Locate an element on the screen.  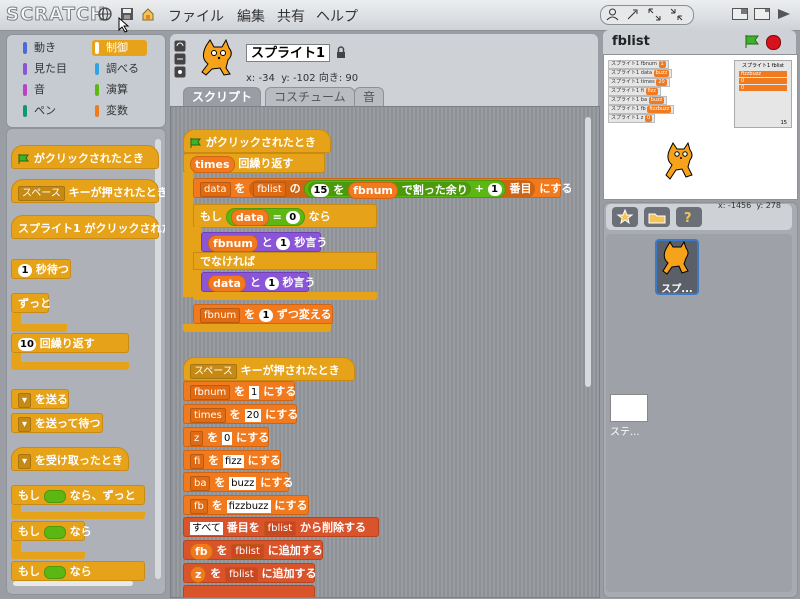
script2-set-fbnum: fbnum を 1 にする is located at coordinates (239, 391).